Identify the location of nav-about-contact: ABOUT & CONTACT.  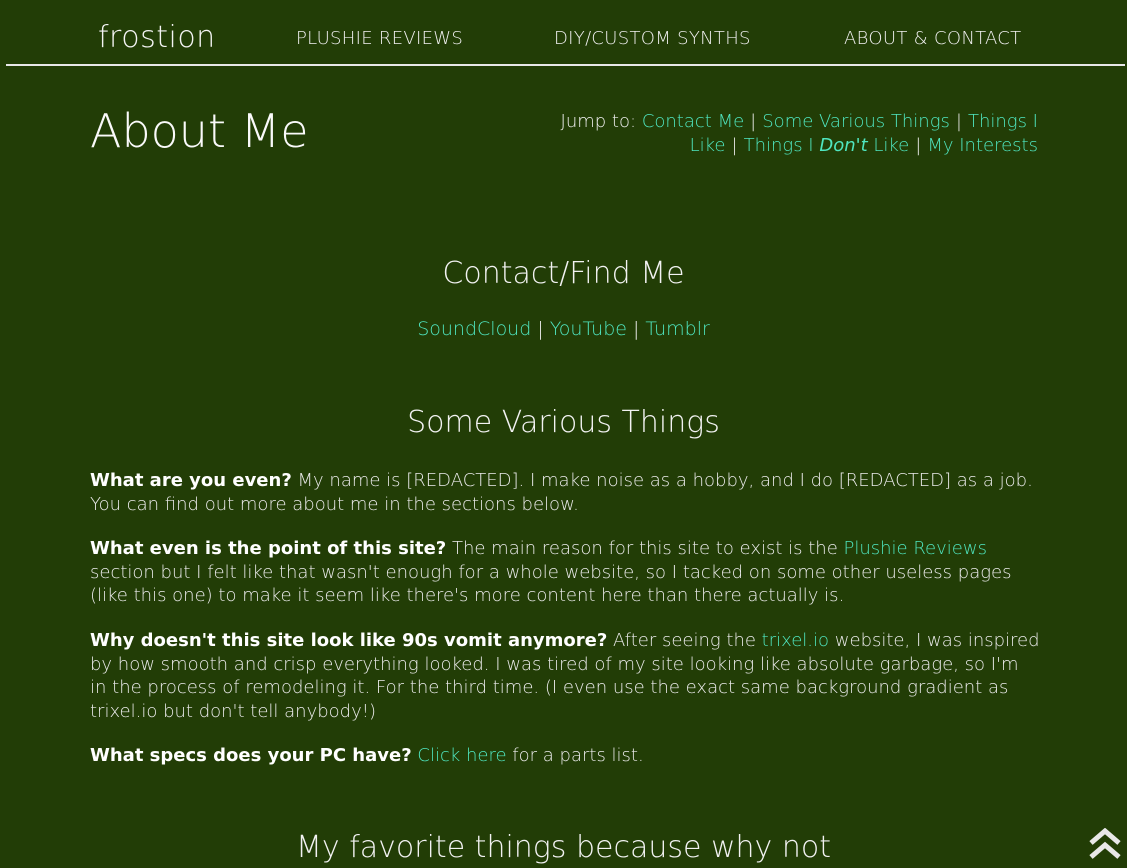
(932, 38).